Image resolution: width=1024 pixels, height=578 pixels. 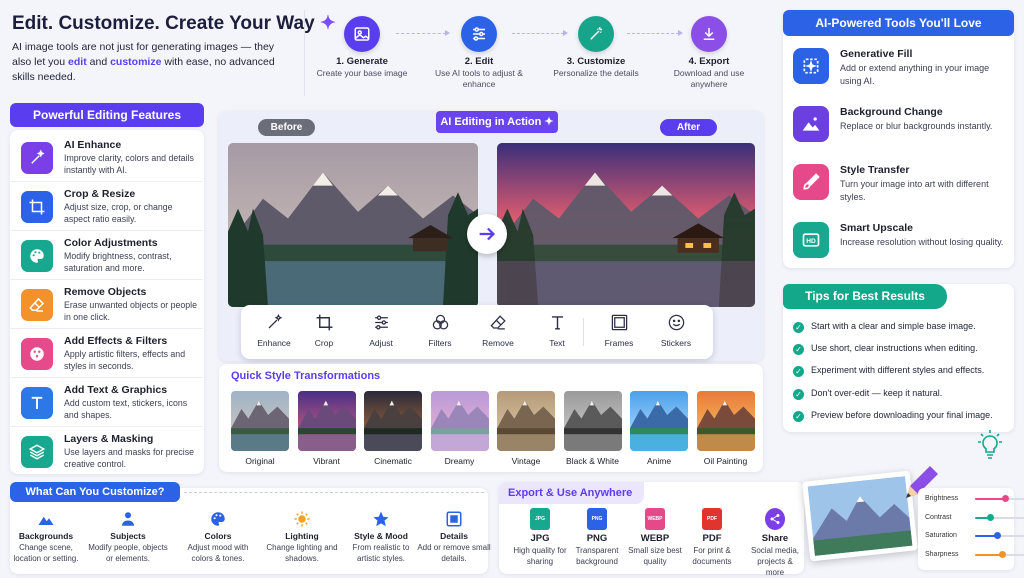 What do you see at coordinates (393, 461) in the screenshot?
I see `style-label: Cinematic` at bounding box center [393, 461].